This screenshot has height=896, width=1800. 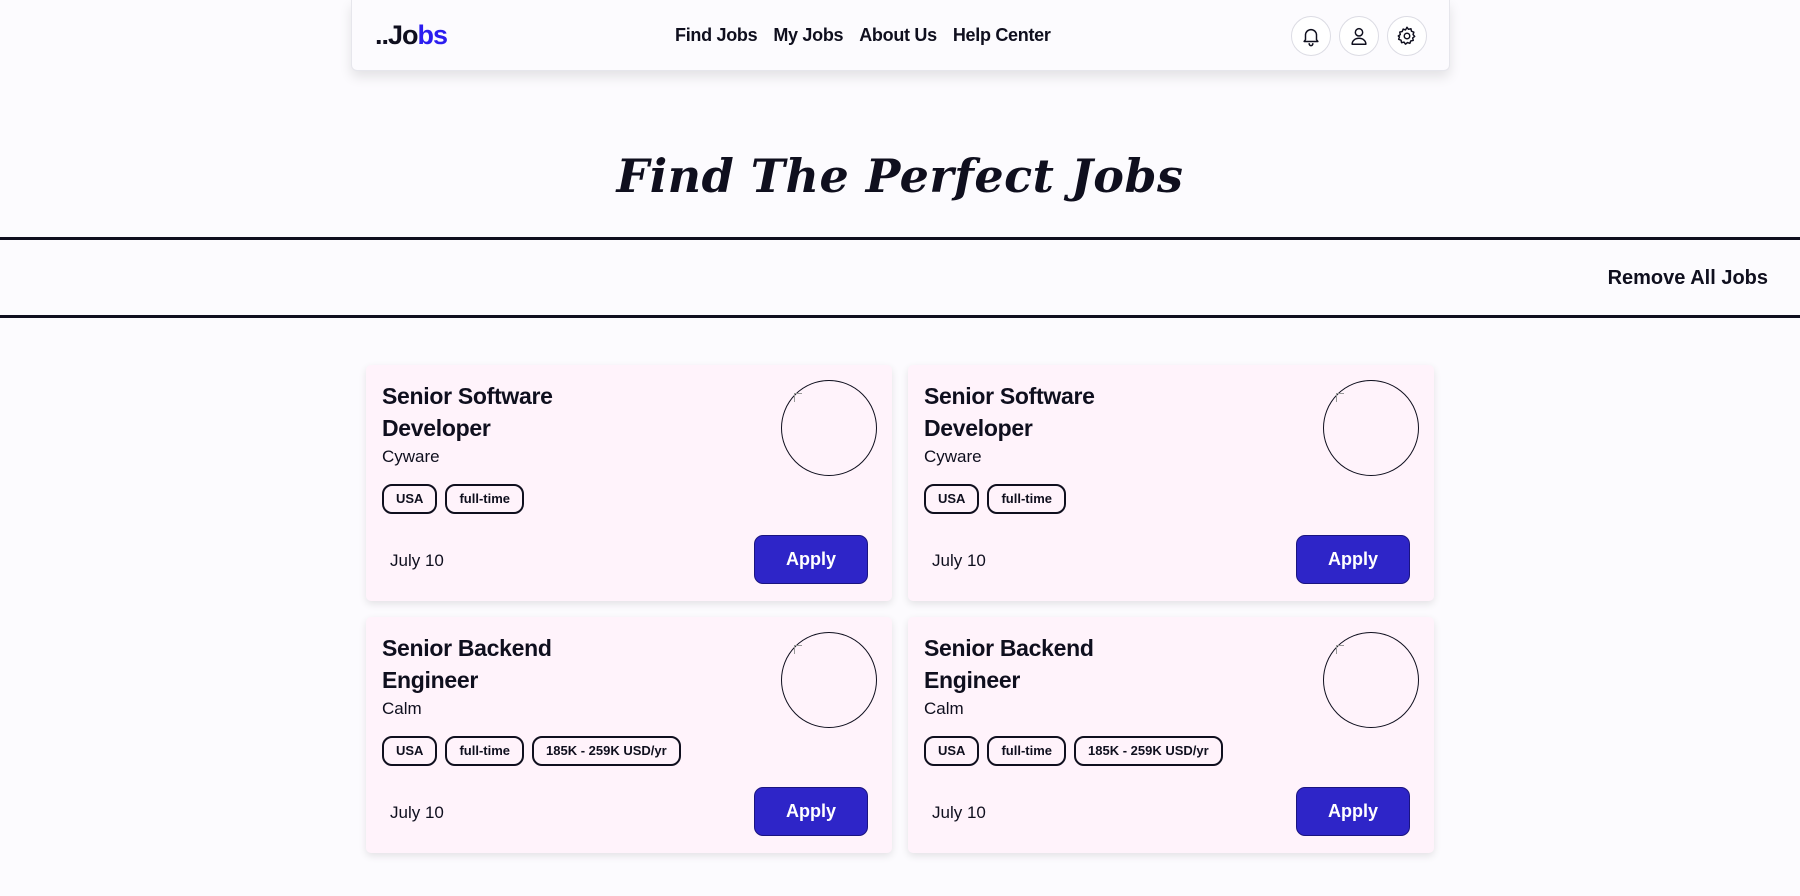 What do you see at coordinates (900, 277) in the screenshot?
I see `jobs-action-bar: Remove All Jobs` at bounding box center [900, 277].